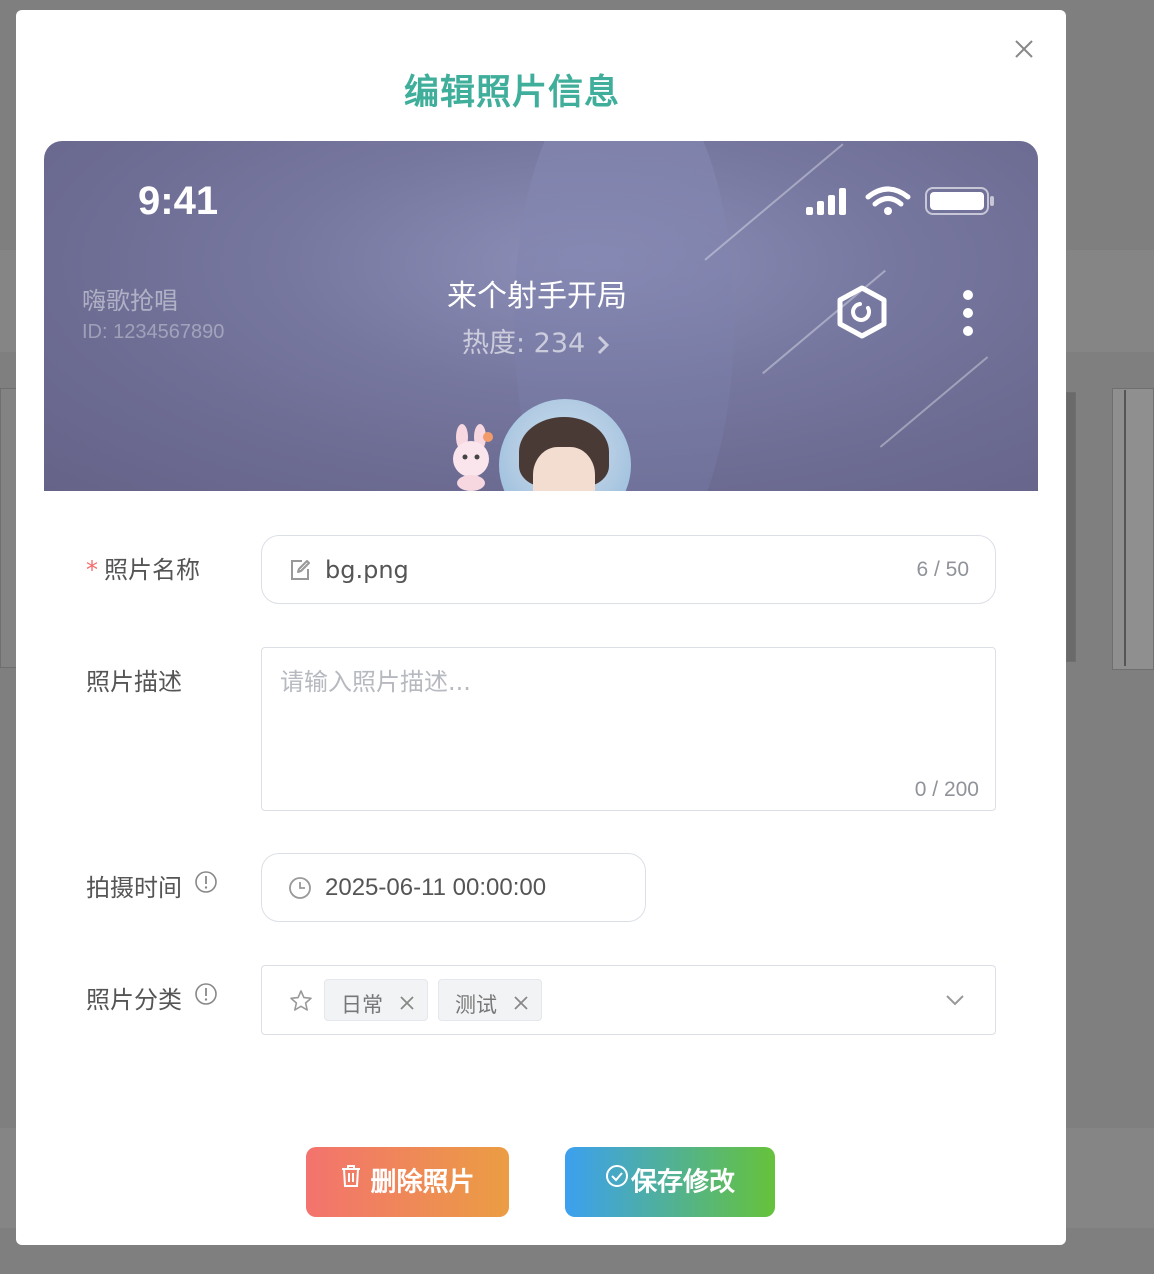 The image size is (1154, 1274). Describe the element at coordinates (617, 1180) in the screenshot. I see `check-circle-icon` at that location.